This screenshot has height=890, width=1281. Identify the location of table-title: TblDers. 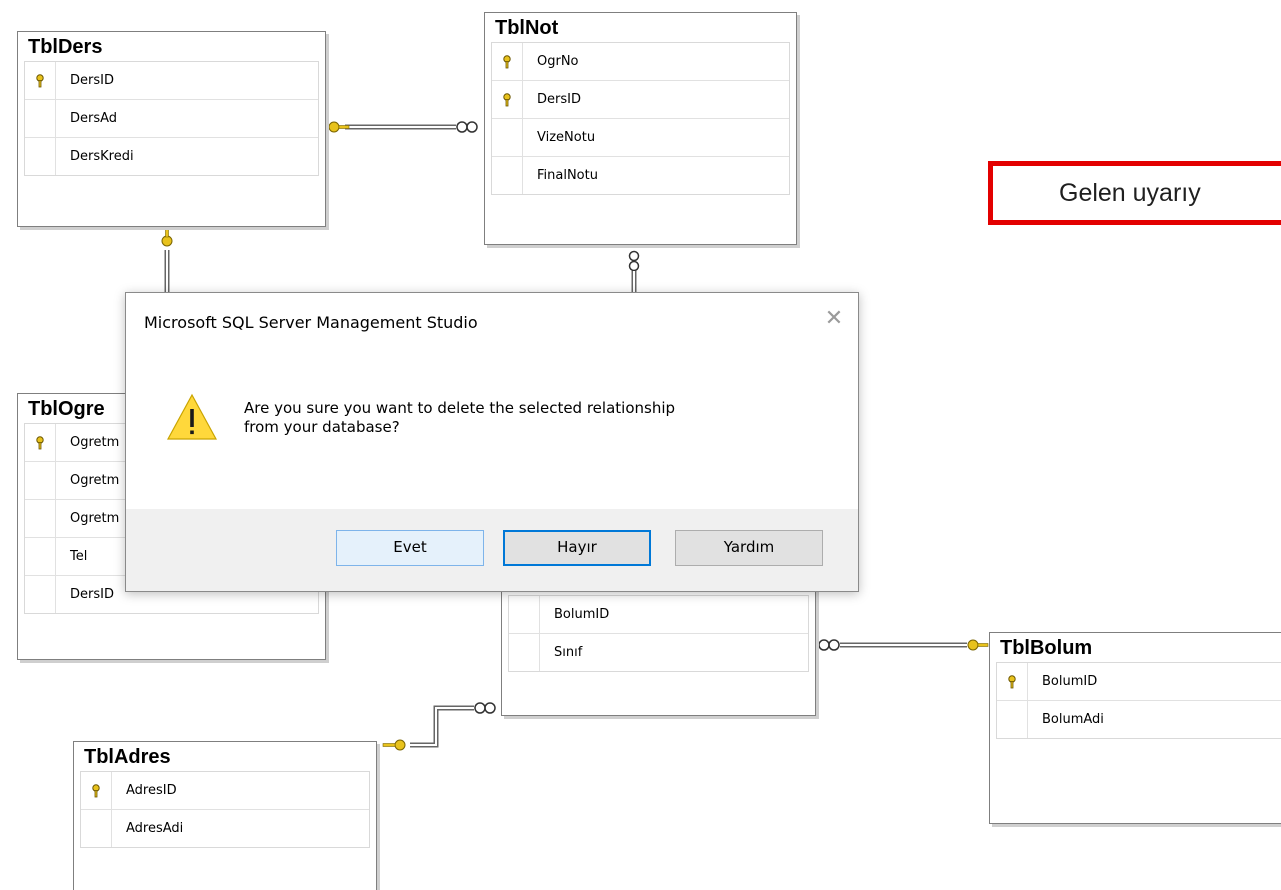
(65, 47).